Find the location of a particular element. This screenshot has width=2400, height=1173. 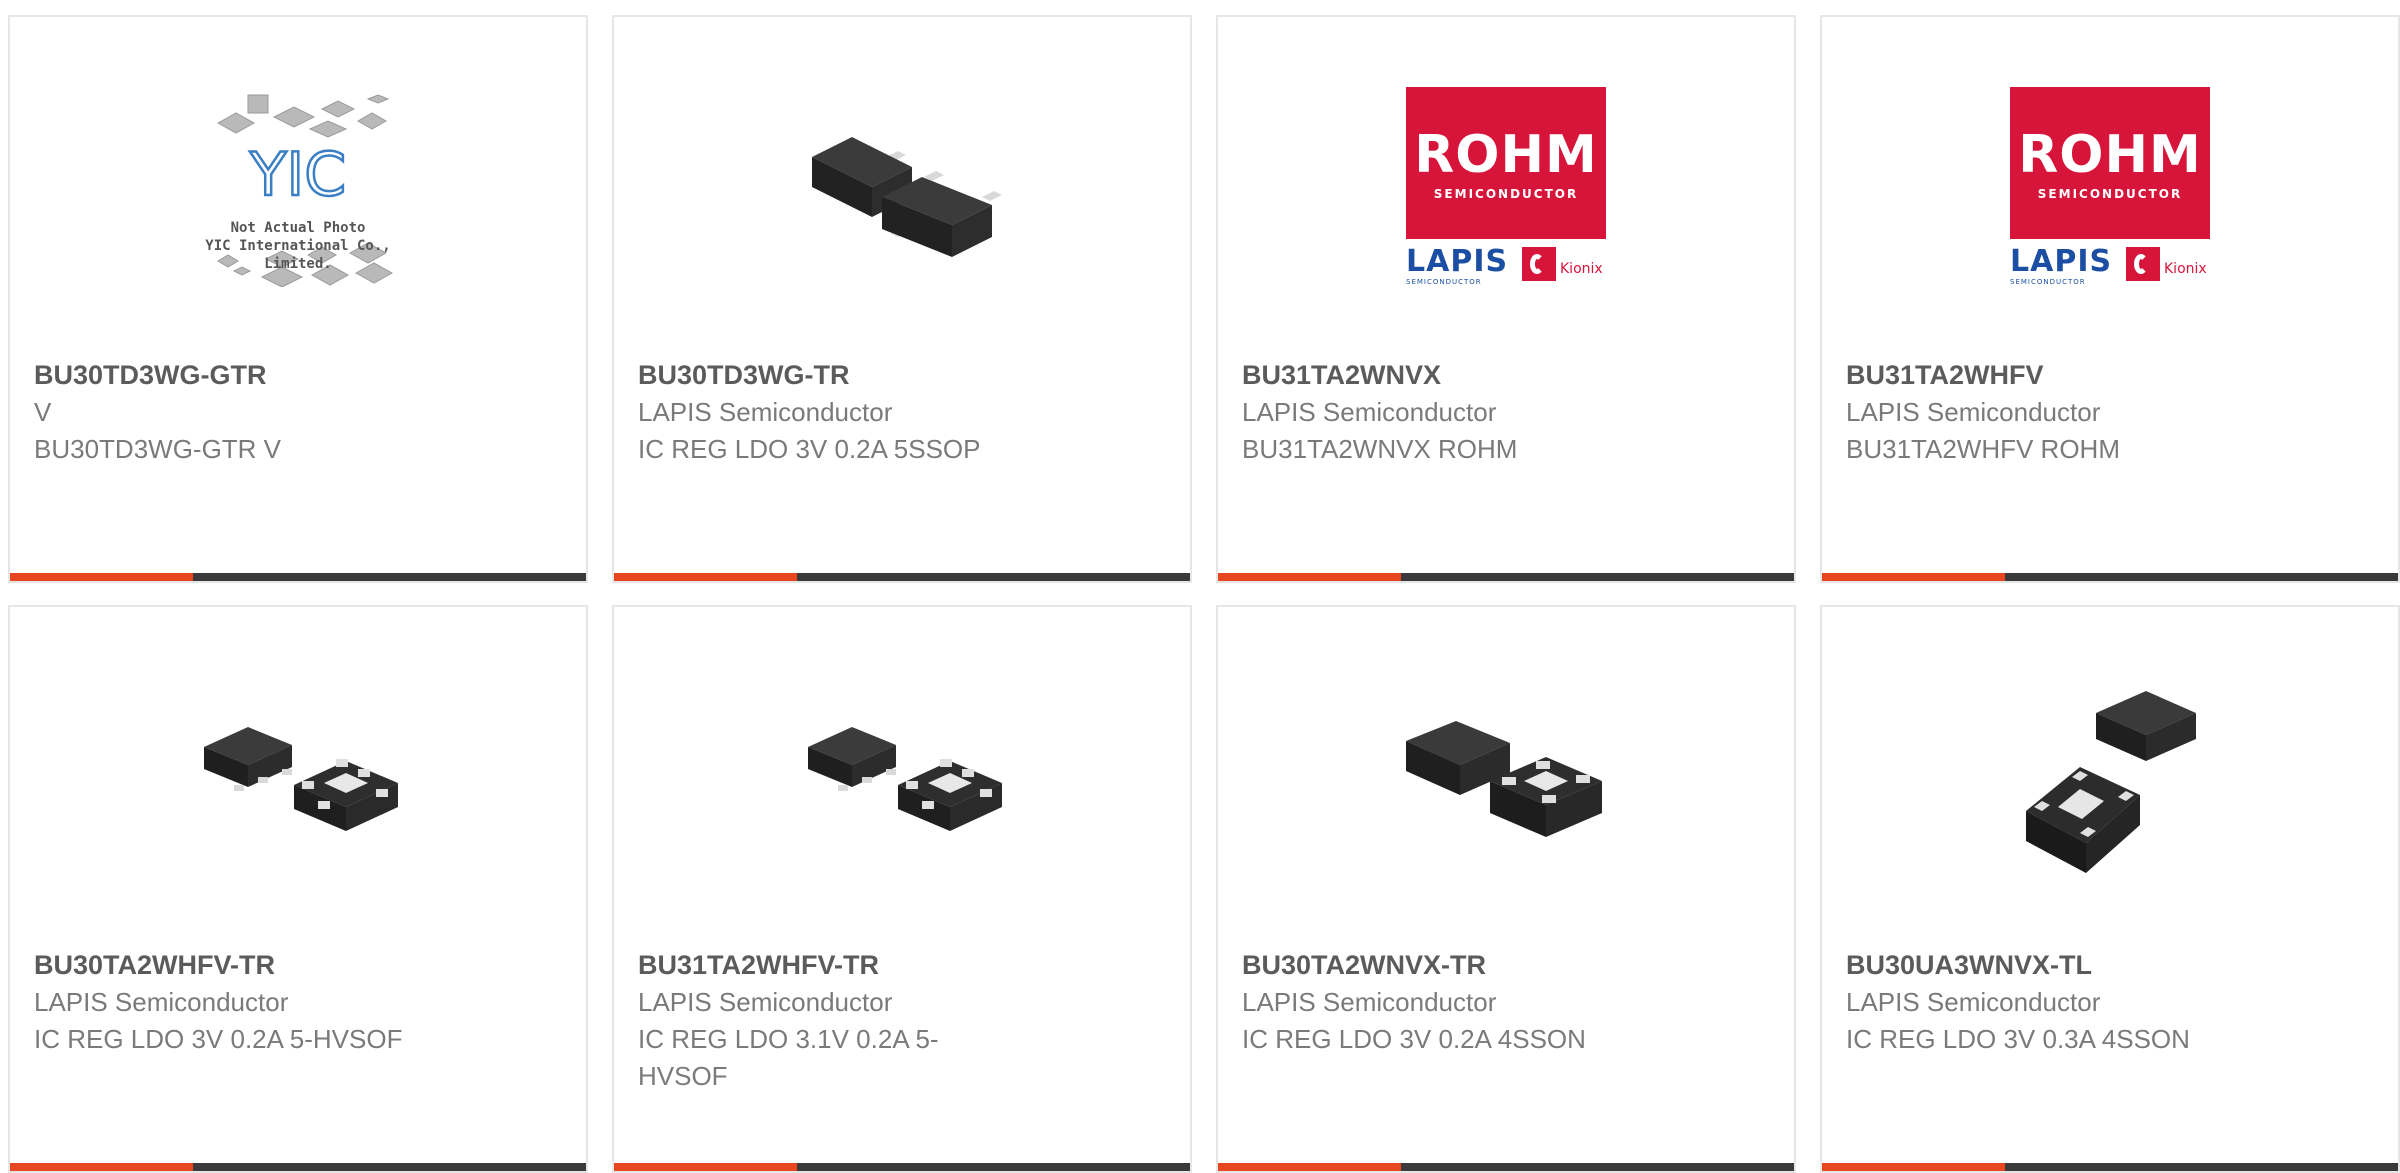

product-image-sson4-angled is located at coordinates (2110, 777).